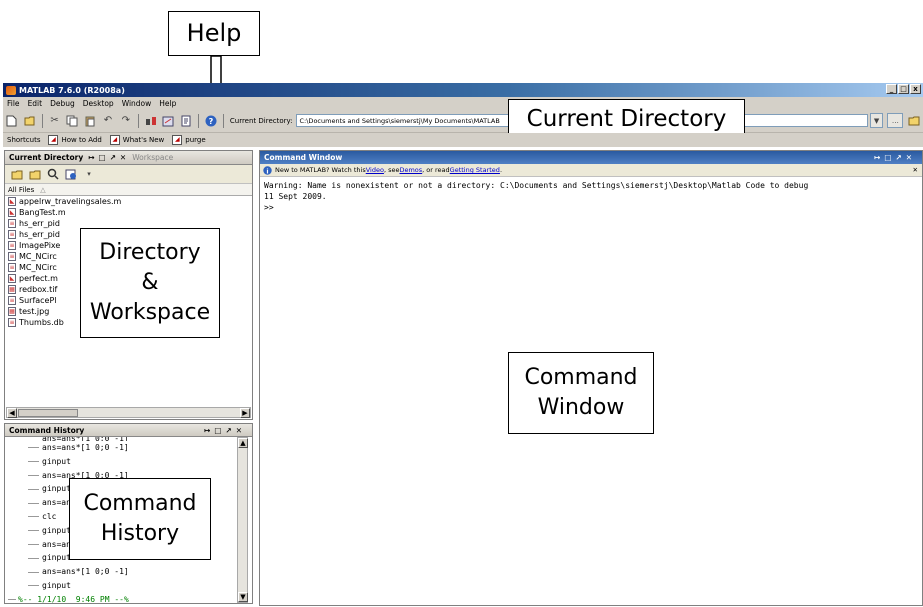  Describe the element at coordinates (168, 121) in the screenshot. I see `guide-icon` at that location.